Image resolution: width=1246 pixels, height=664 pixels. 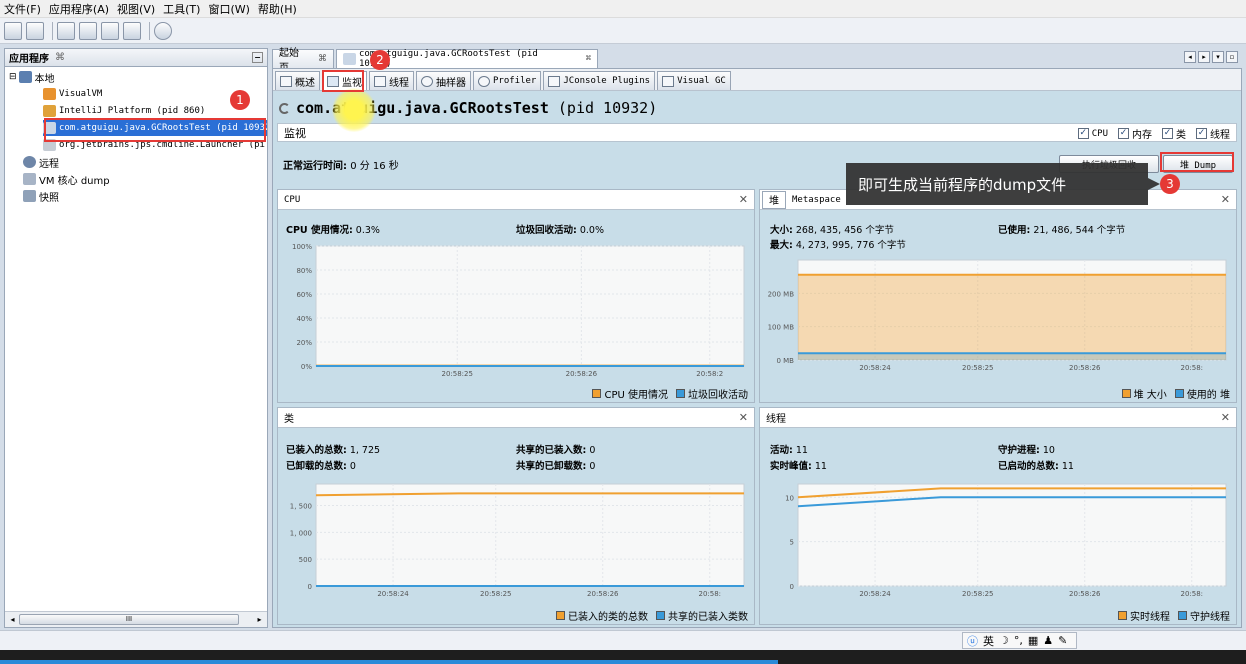 What do you see at coordinates (155, 130) in the screenshot?
I see `highlight-box-process` at bounding box center [155, 130].